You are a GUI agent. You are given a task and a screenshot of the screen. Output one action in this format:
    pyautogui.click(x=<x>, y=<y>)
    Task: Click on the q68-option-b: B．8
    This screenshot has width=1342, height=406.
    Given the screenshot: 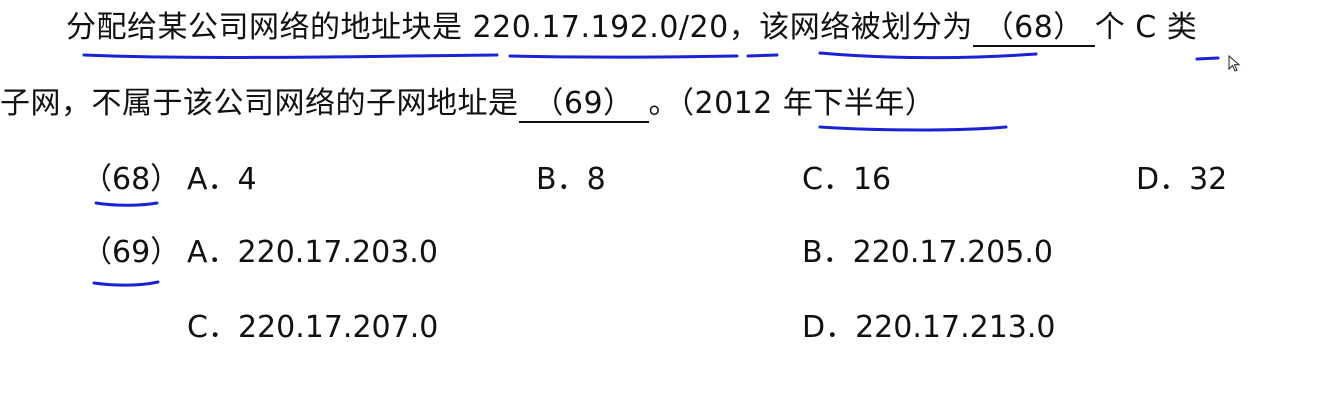 What is the action you would take?
    pyautogui.click(x=571, y=180)
    